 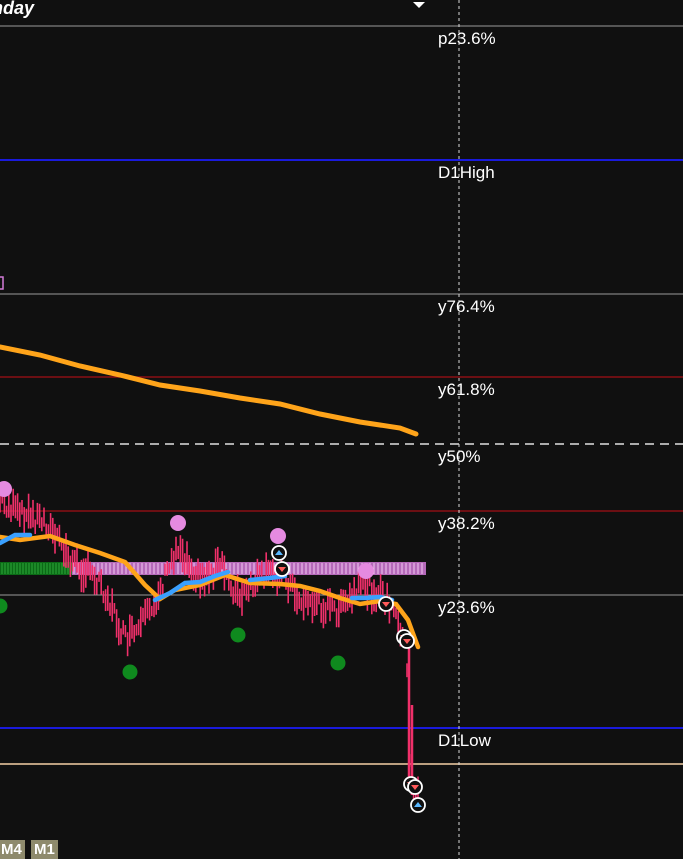 What do you see at coordinates (17, 9) in the screenshot?
I see `chart-title: nday` at bounding box center [17, 9].